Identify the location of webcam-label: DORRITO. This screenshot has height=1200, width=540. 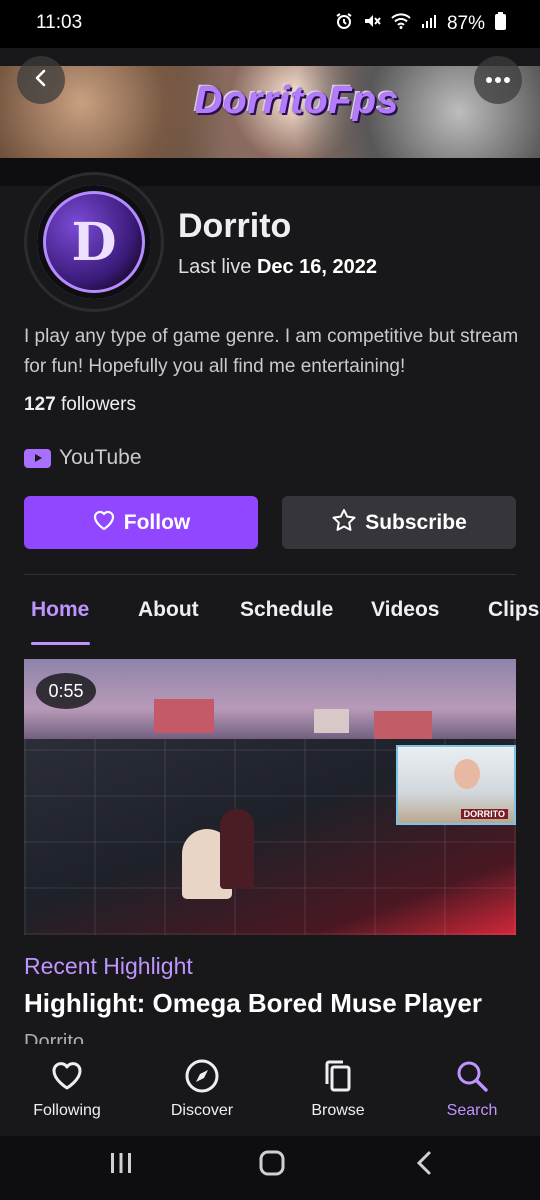
(484, 814).